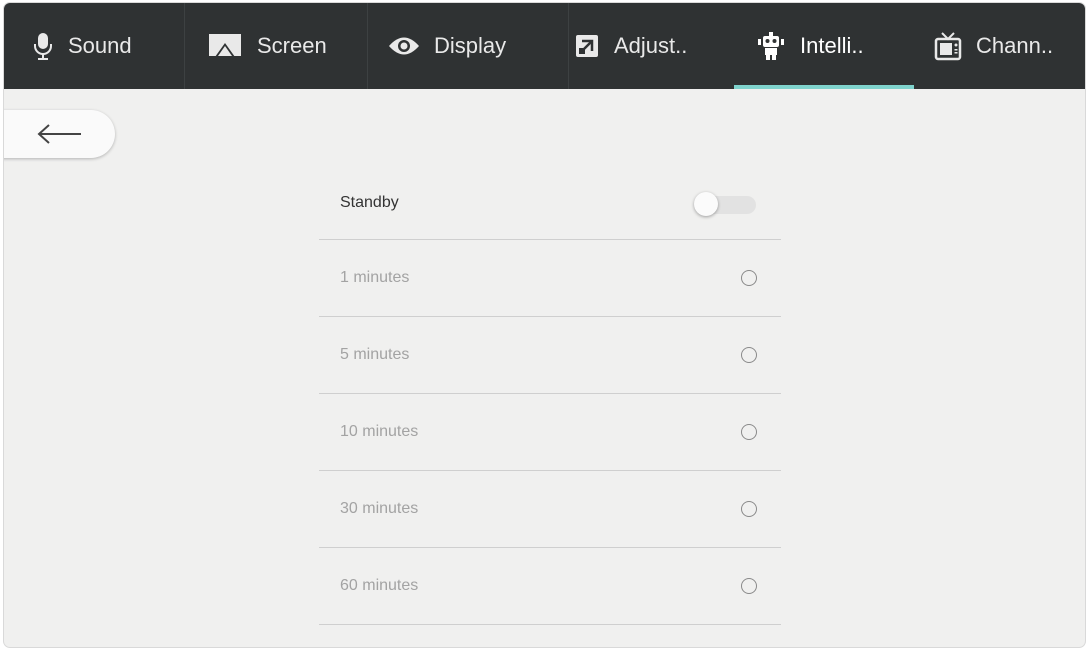  I want to click on robot-icon, so click(771, 46).